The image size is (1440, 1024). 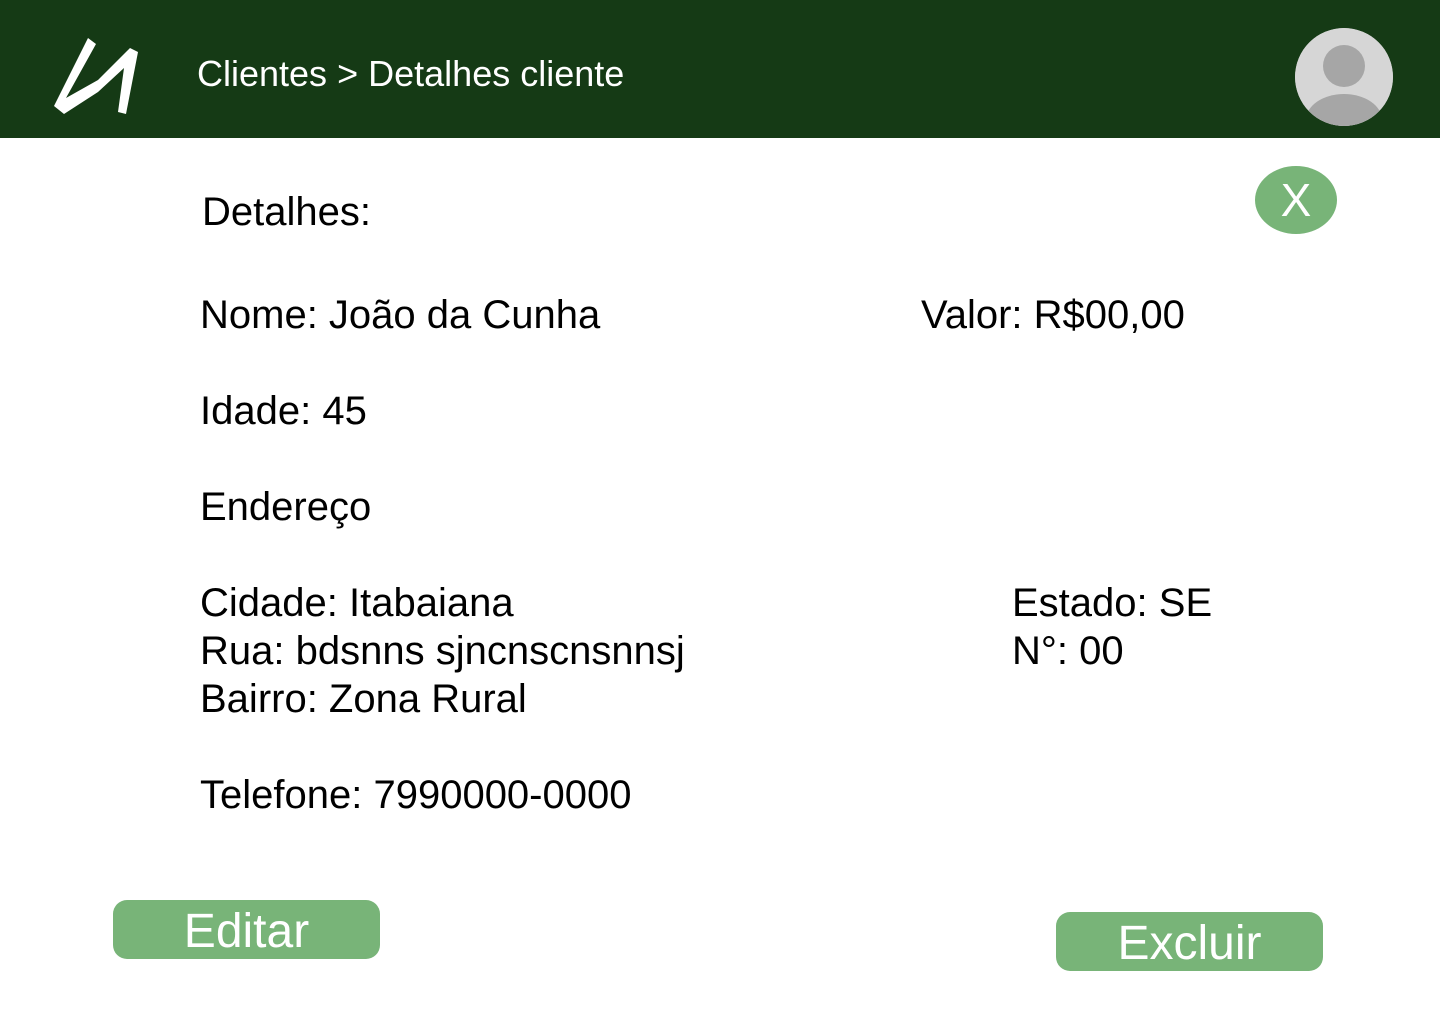 What do you see at coordinates (1068, 651) in the screenshot?
I see `field-numero: N°: 00` at bounding box center [1068, 651].